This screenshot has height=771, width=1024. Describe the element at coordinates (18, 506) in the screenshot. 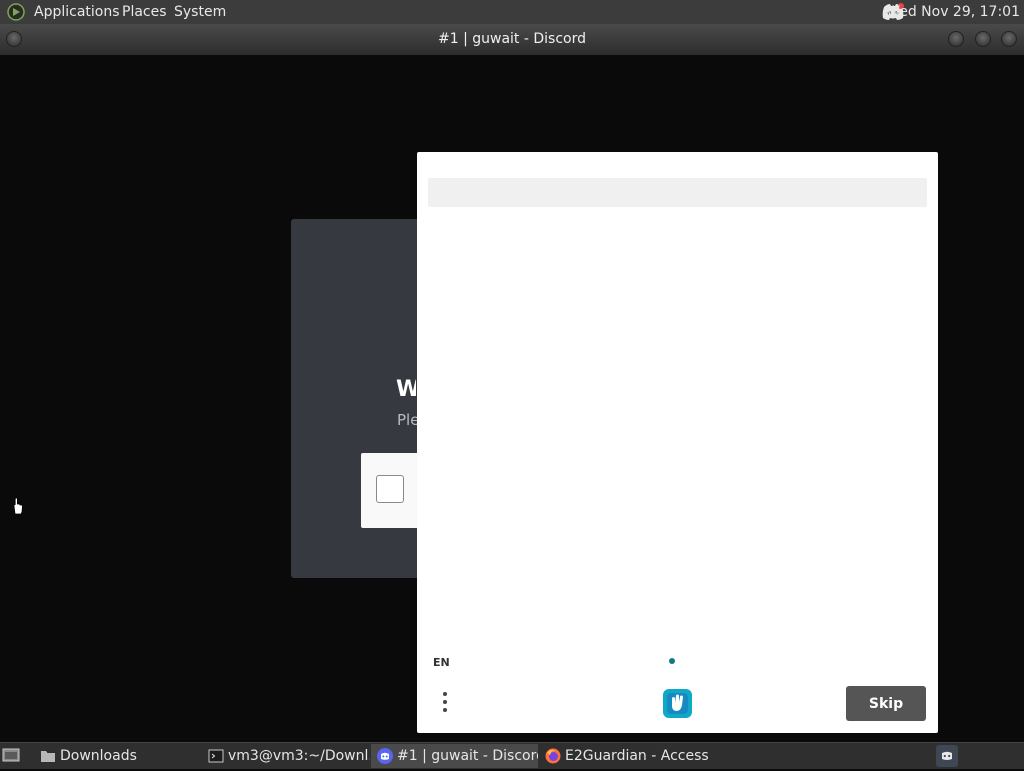

I see `hand-cursor-icon` at that location.